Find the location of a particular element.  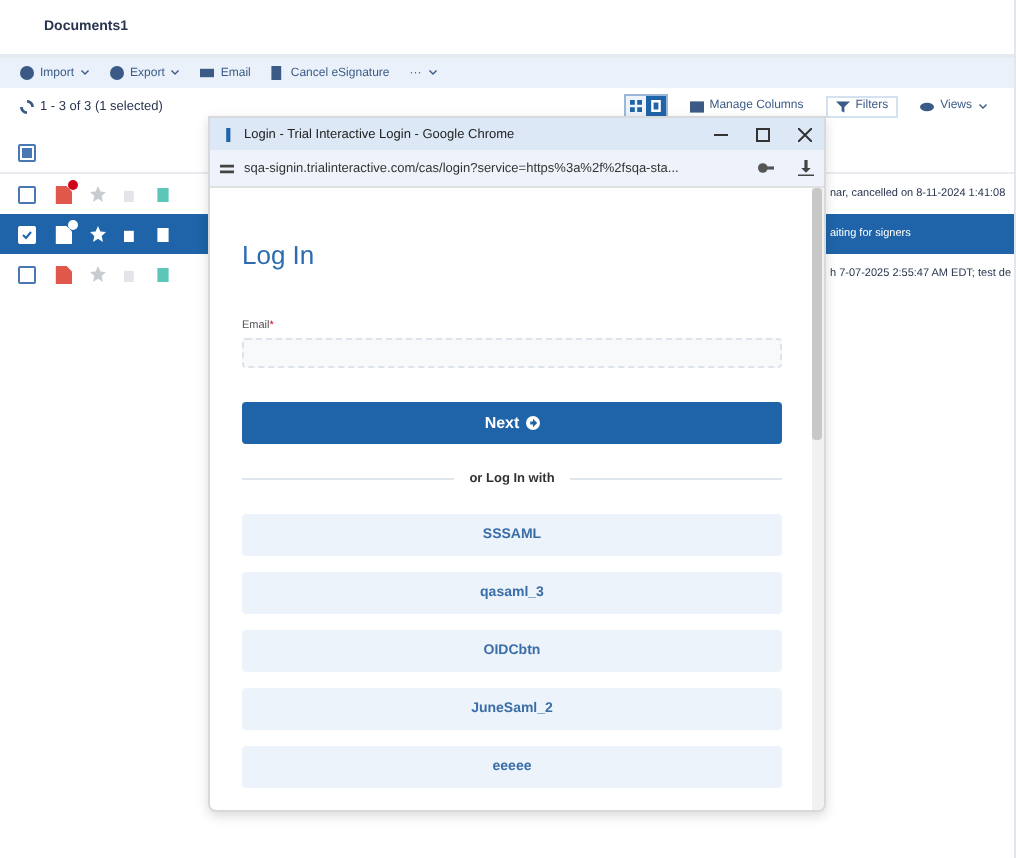

close-icon is located at coordinates (805, 134).